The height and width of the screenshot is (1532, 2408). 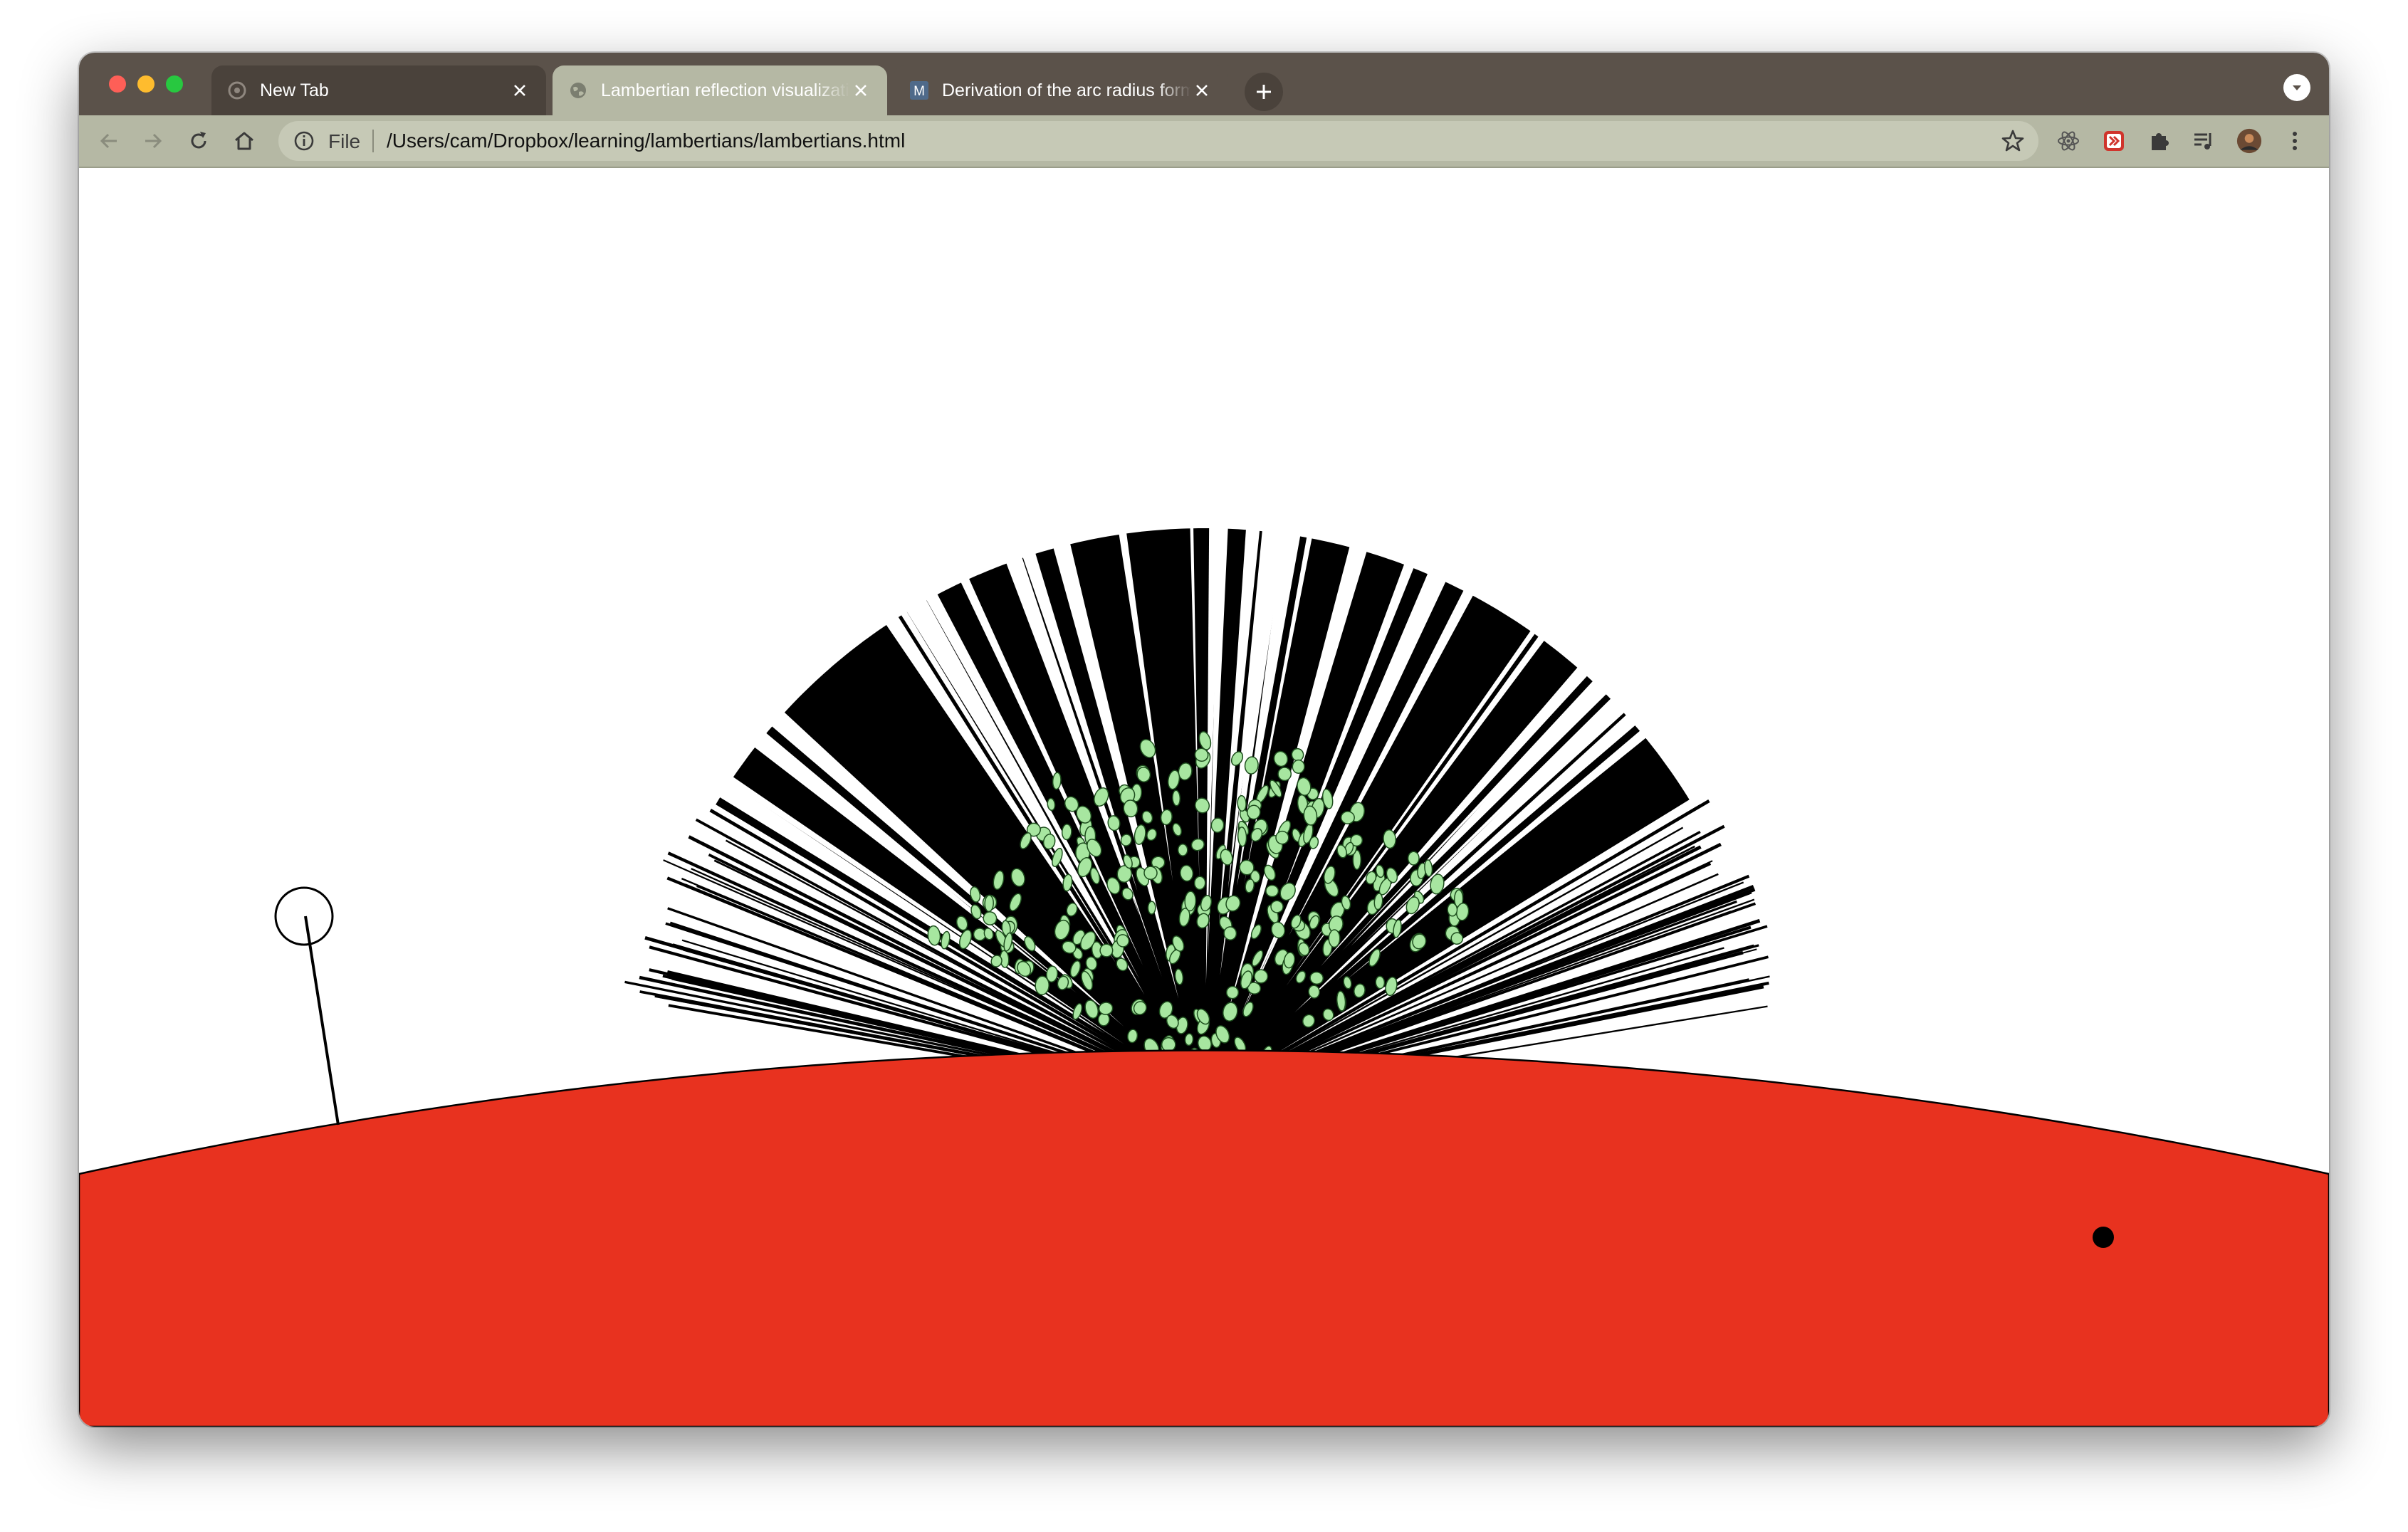 What do you see at coordinates (2114, 141) in the screenshot?
I see `red-extension-icon` at bounding box center [2114, 141].